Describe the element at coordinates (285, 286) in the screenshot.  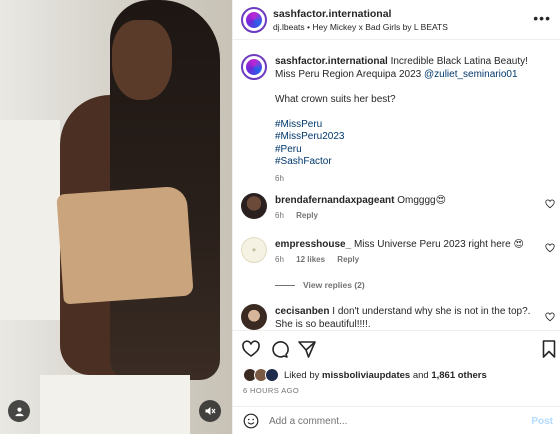
I see `view-replies-line` at that location.